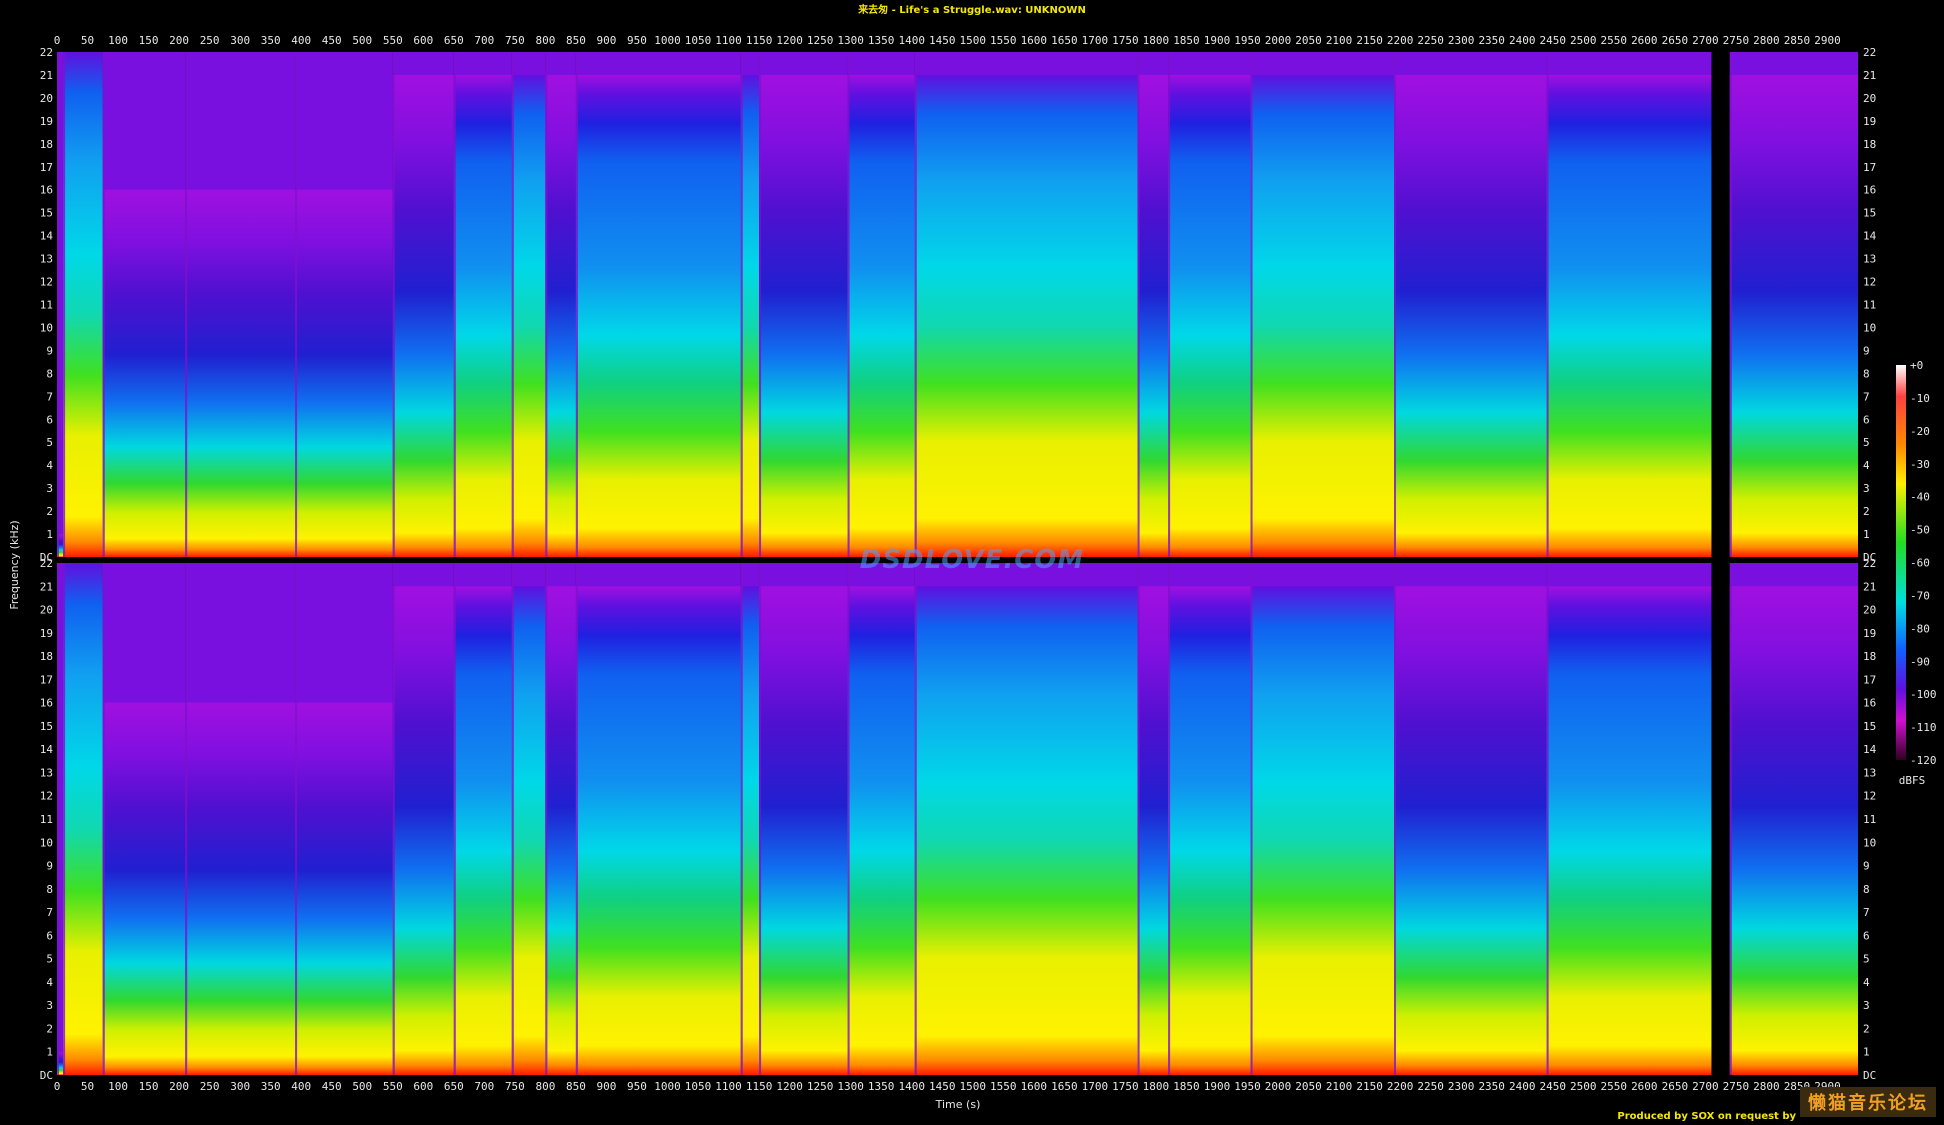 This screenshot has width=1944, height=1125. I want to click on y-tick-right-2-2: 2, so click(1866, 1028).